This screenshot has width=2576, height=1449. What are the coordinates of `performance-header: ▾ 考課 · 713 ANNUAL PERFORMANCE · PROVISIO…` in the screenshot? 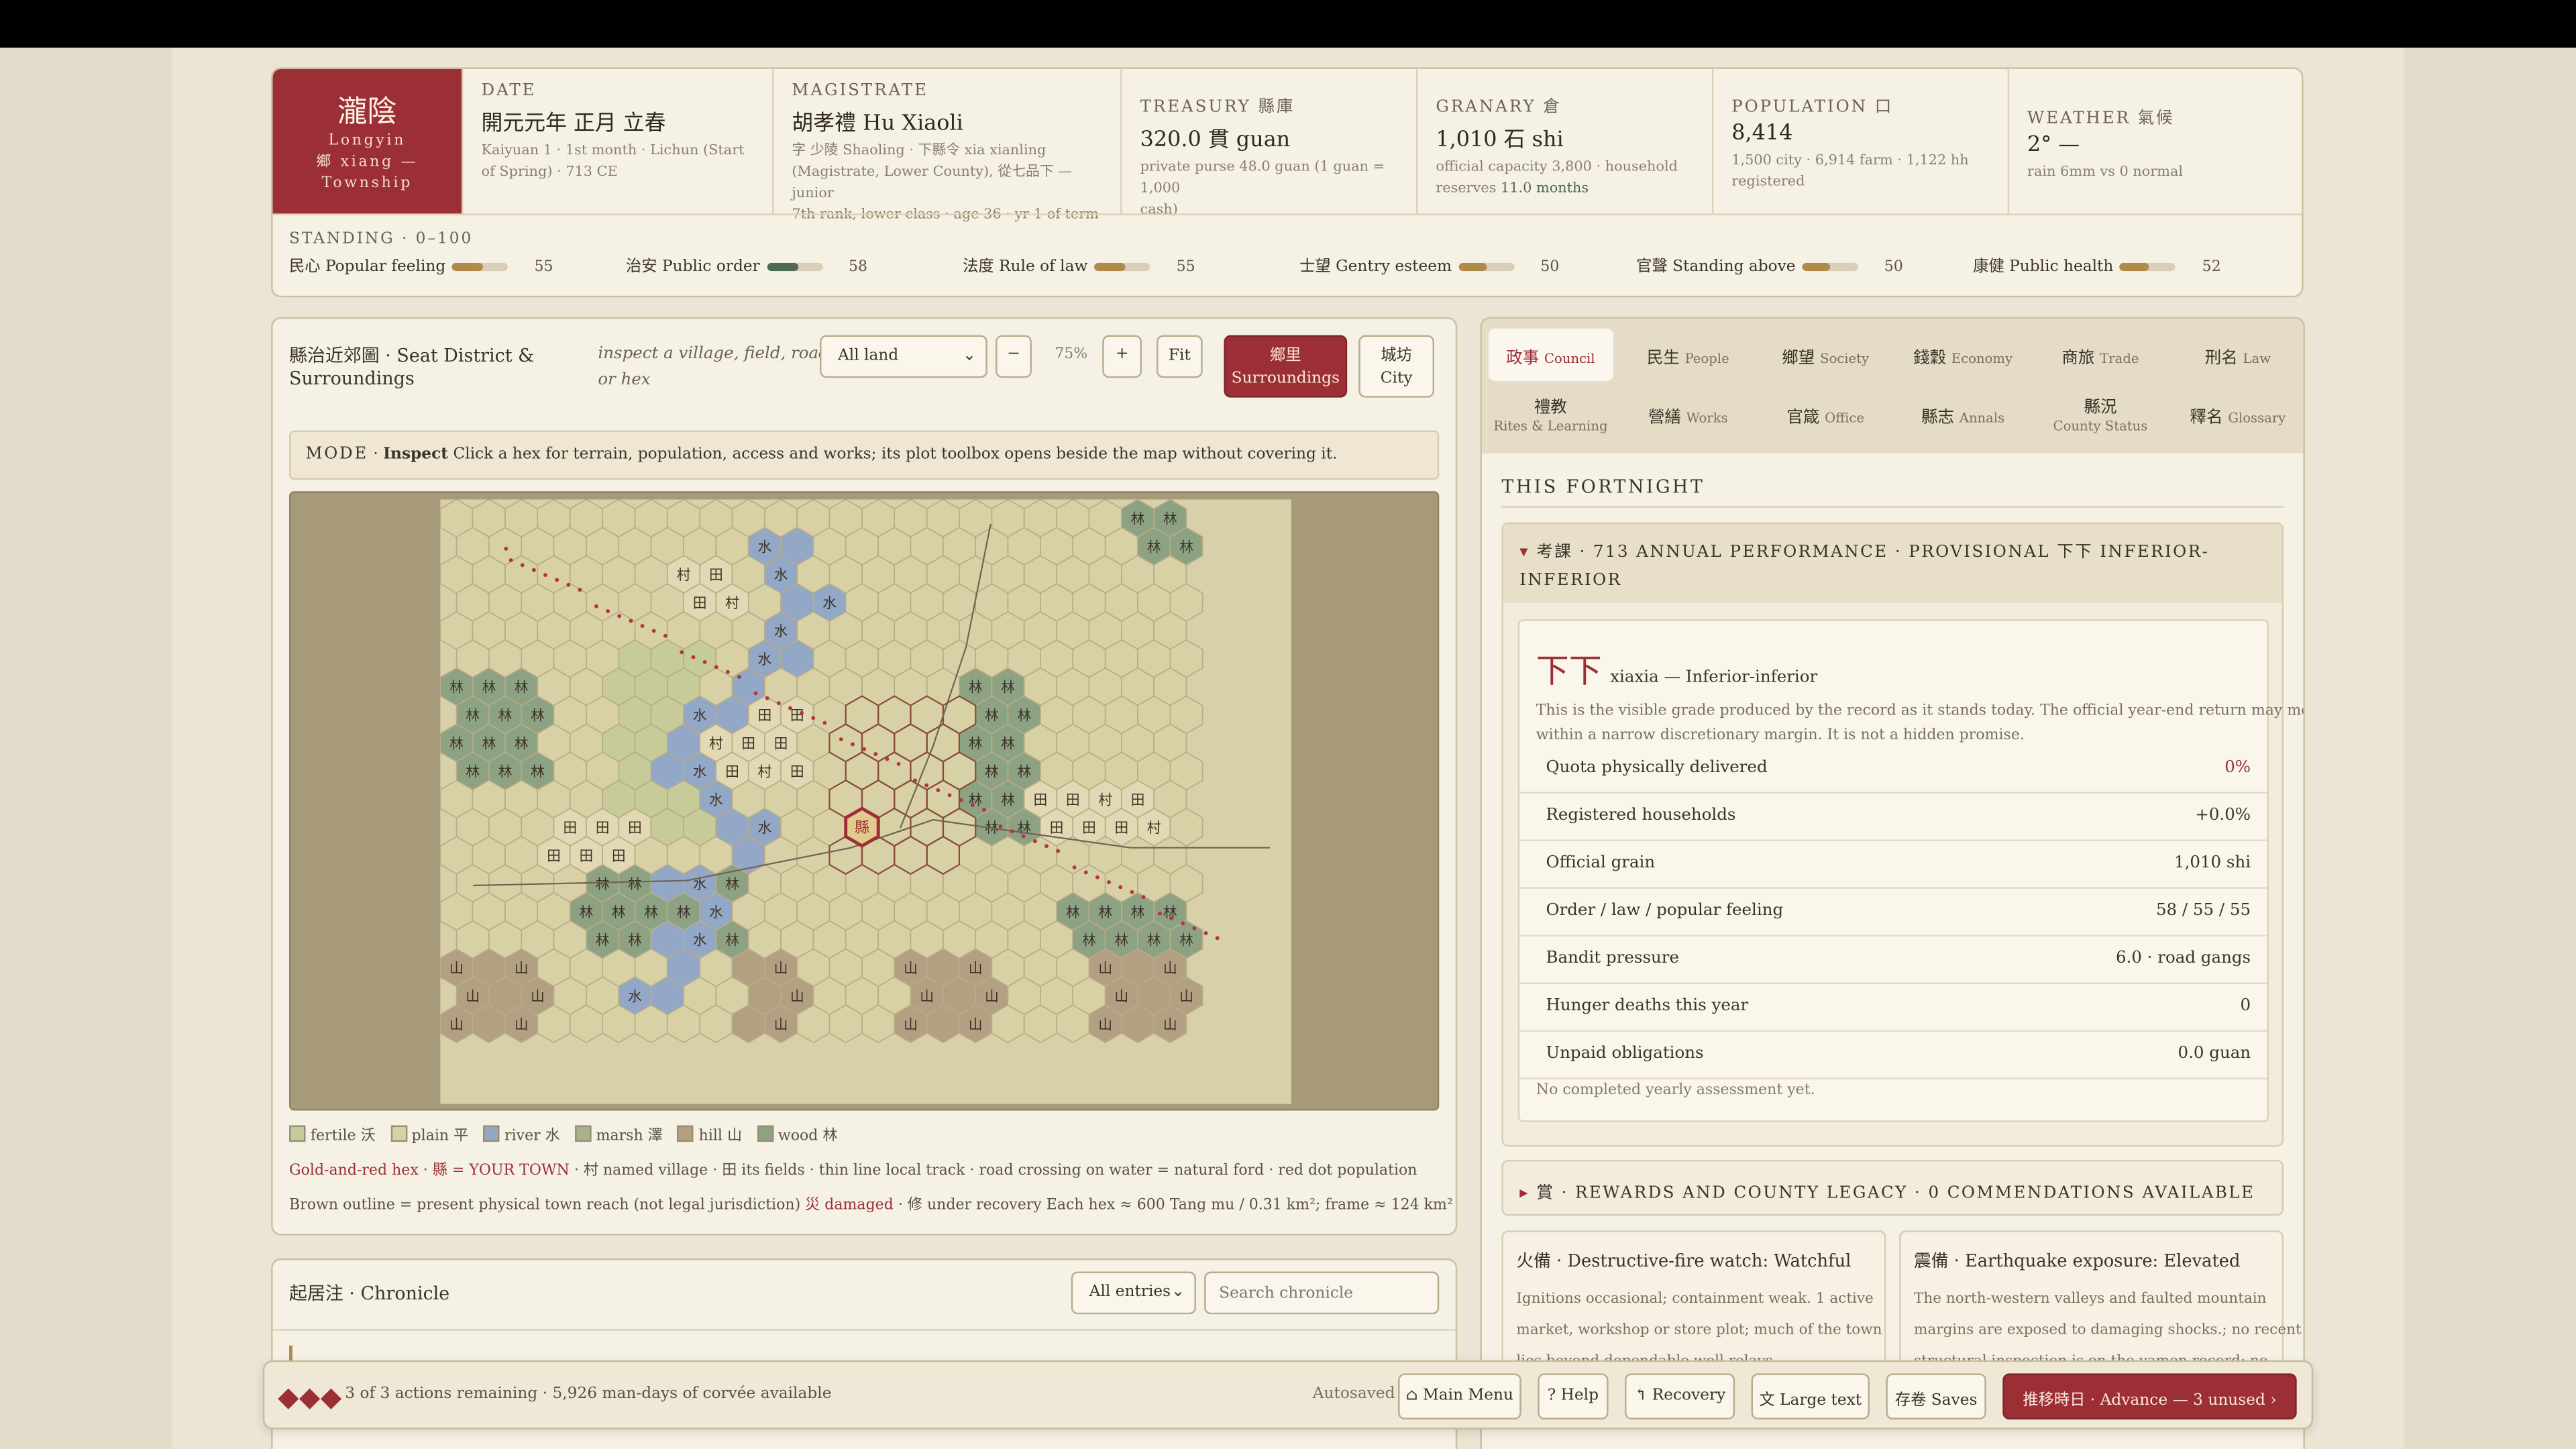 It's located at (1892, 563).